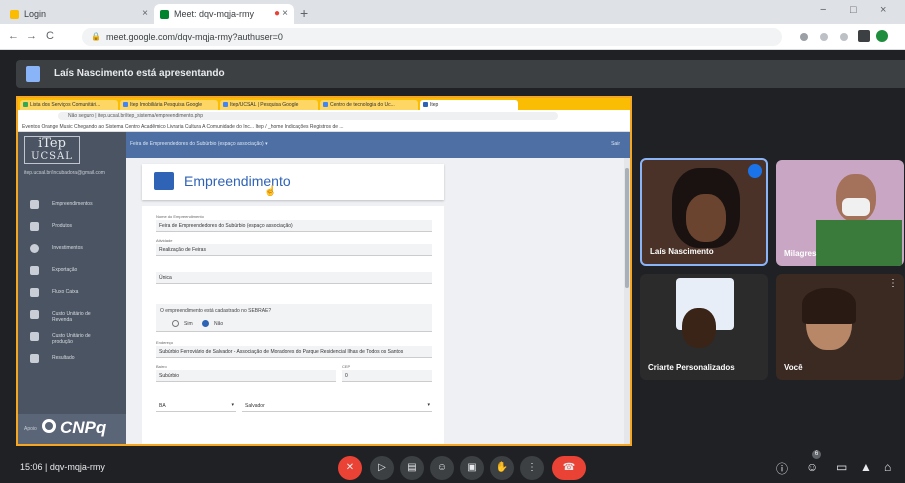  Describe the element at coordinates (704, 212) in the screenshot. I see `participant-tile: Laís Nascimento` at that location.